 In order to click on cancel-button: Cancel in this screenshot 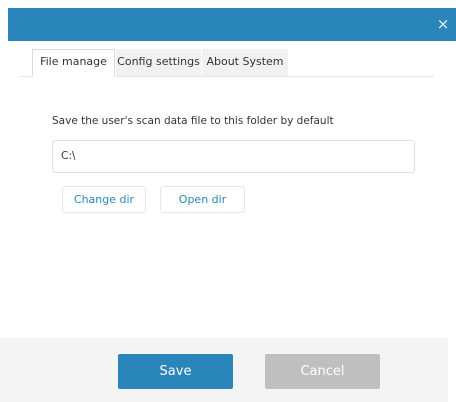, I will do `click(322, 371)`.